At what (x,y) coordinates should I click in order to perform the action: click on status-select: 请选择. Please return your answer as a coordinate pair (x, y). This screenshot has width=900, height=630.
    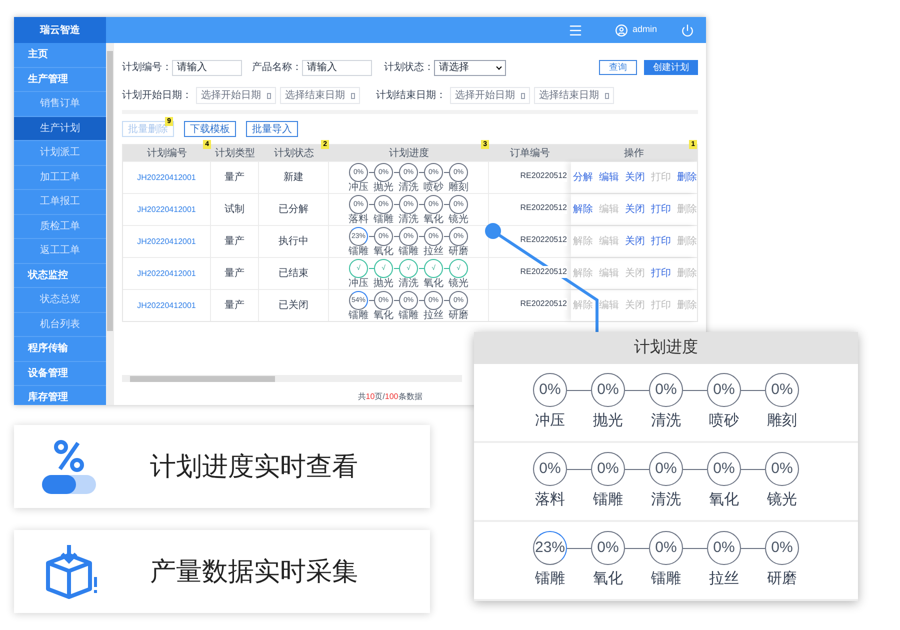
    Looking at the image, I should click on (470, 68).